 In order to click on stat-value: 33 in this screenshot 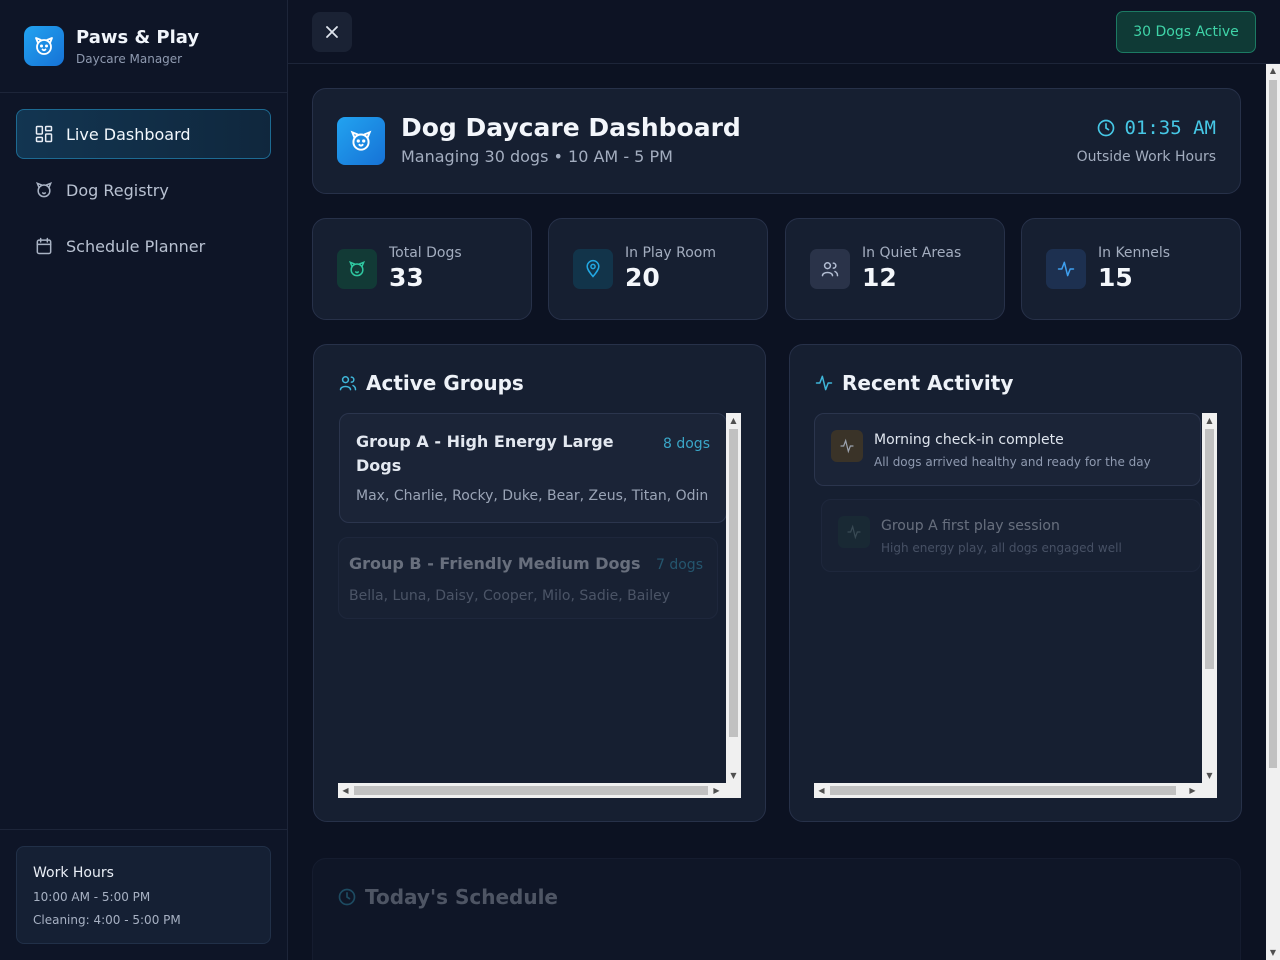, I will do `click(406, 277)`.